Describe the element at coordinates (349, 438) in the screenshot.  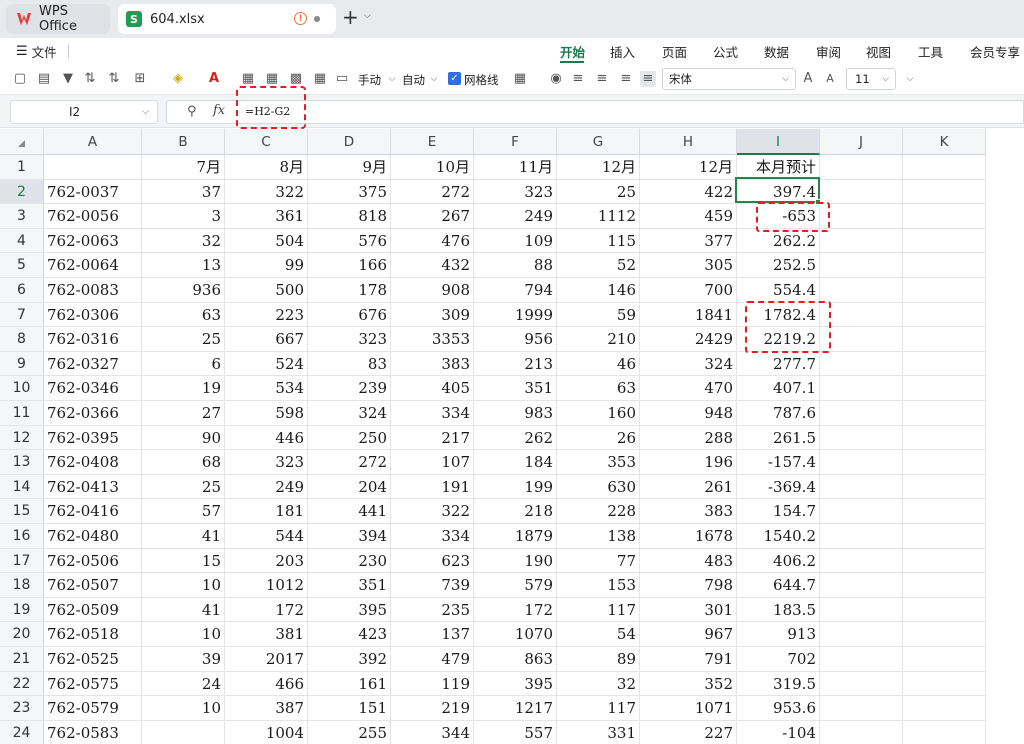
I see `cell-d12: 250` at that location.